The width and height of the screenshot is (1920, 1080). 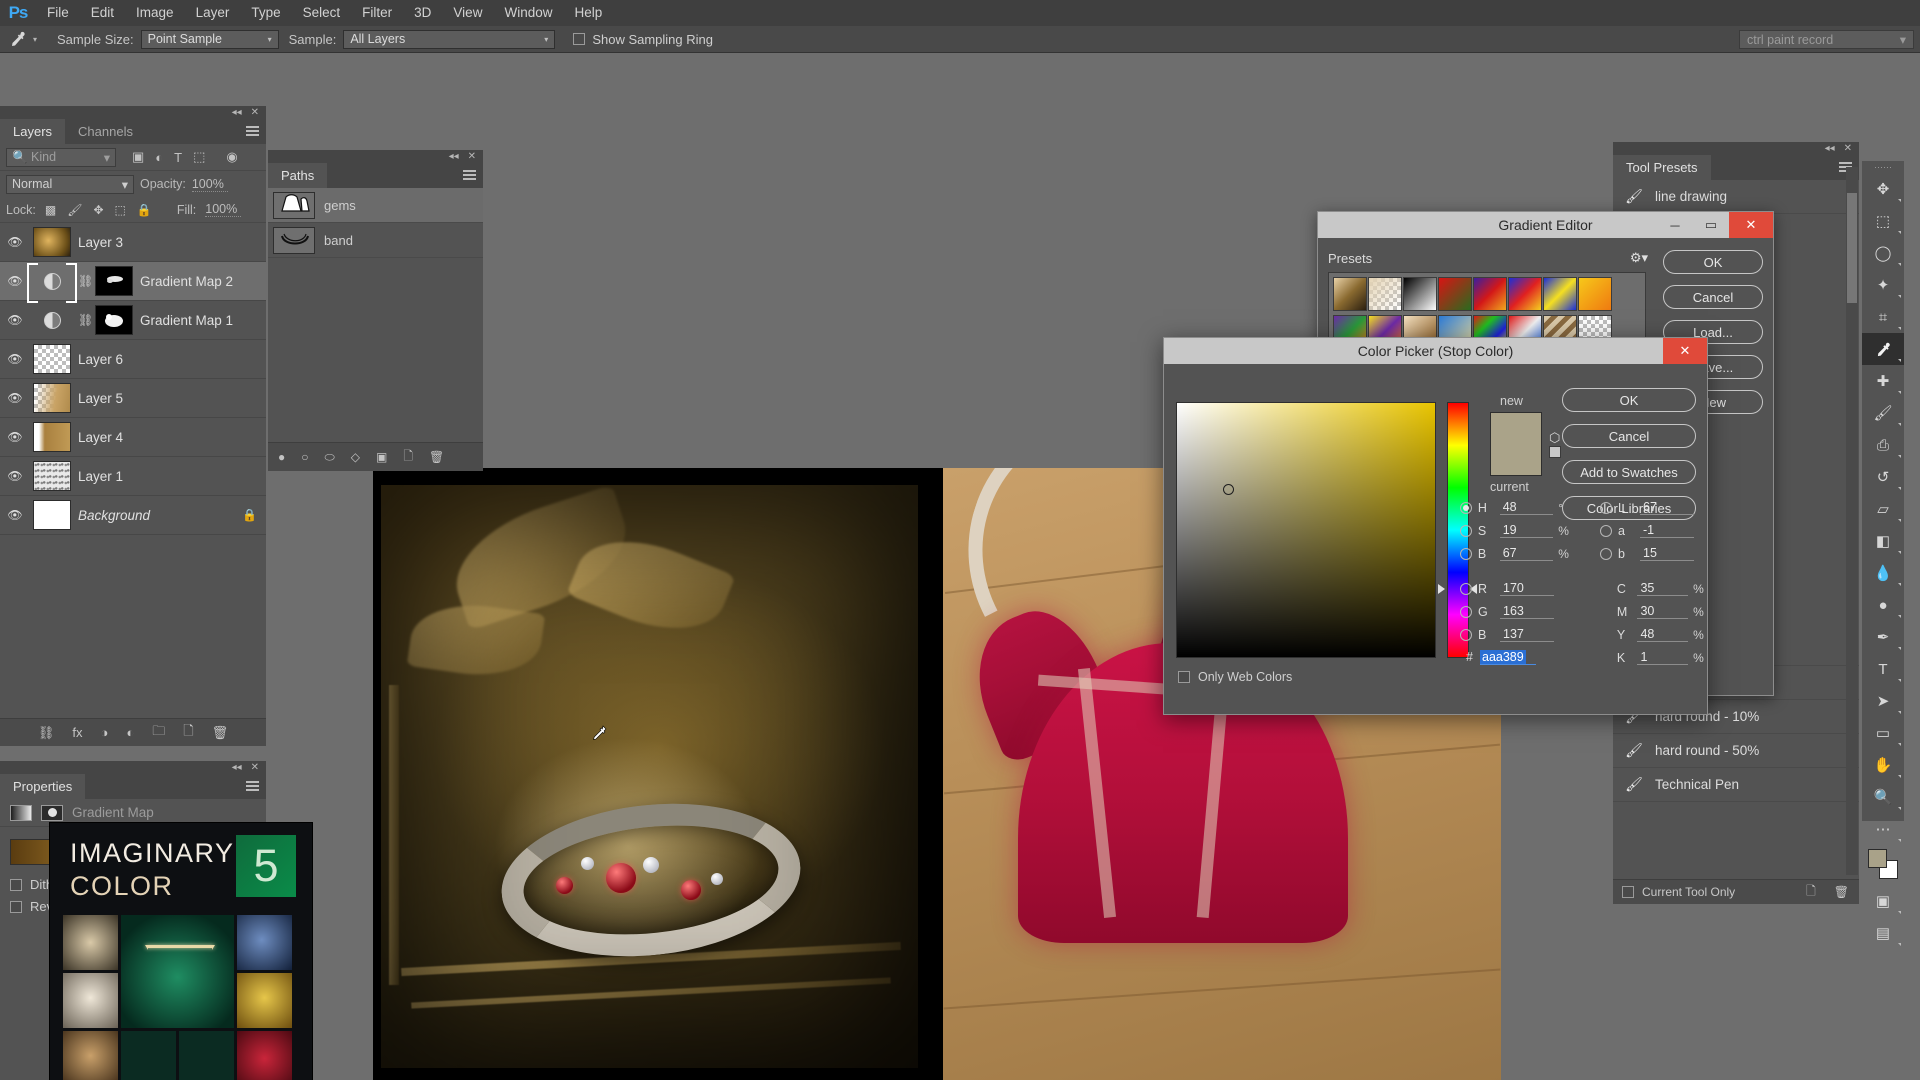 What do you see at coordinates (138, 157) in the screenshot?
I see `filter-pixel-icon: ▣` at bounding box center [138, 157].